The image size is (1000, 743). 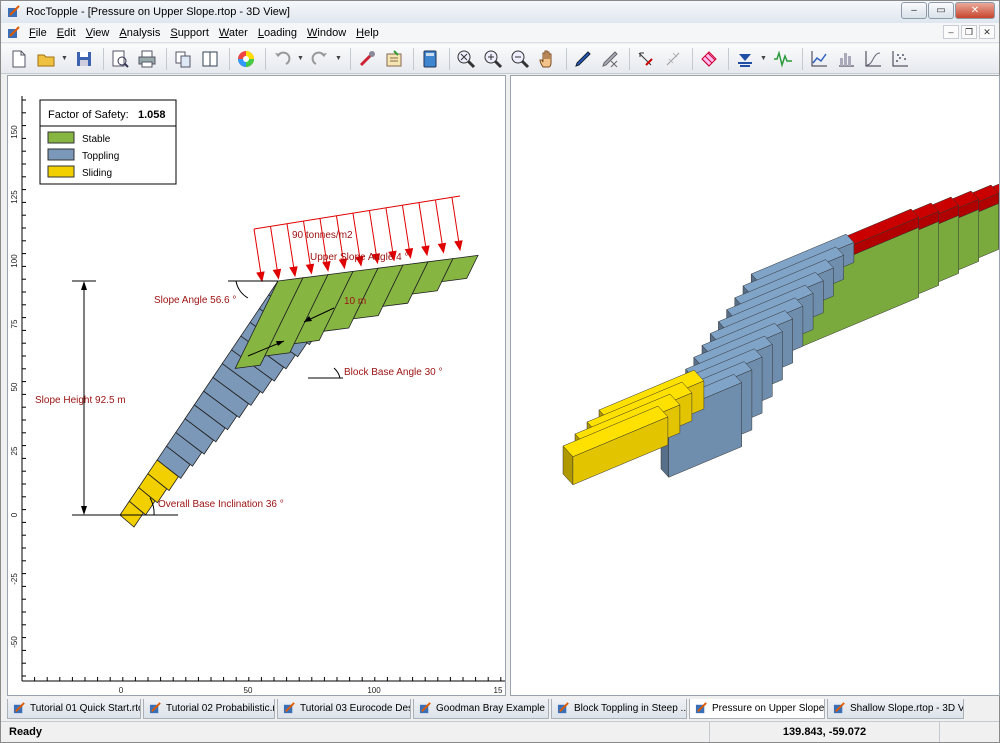 What do you see at coordinates (14, 642) in the screenshot?
I see `y-tick-label: -50` at bounding box center [14, 642].